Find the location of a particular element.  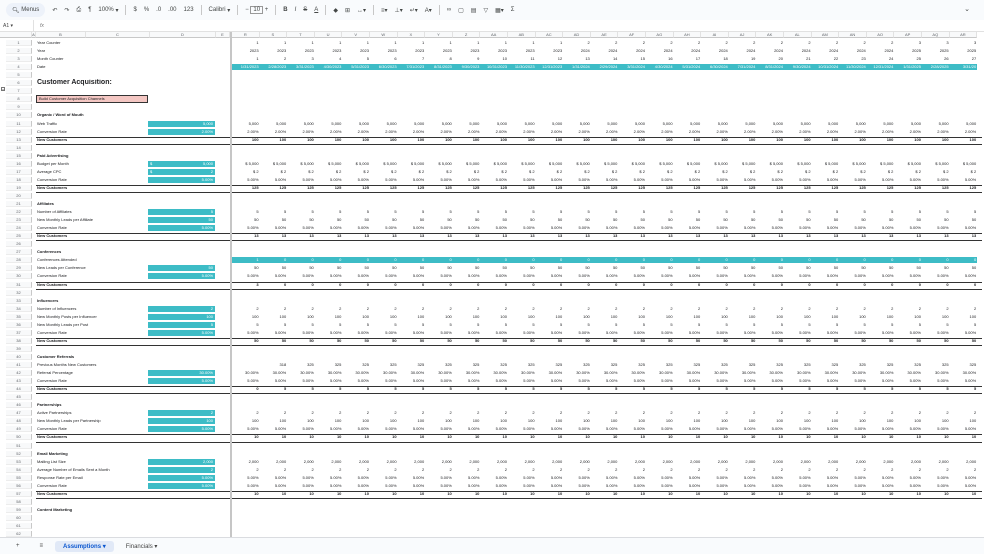

value-cell: 0 is located at coordinates (356, 260).